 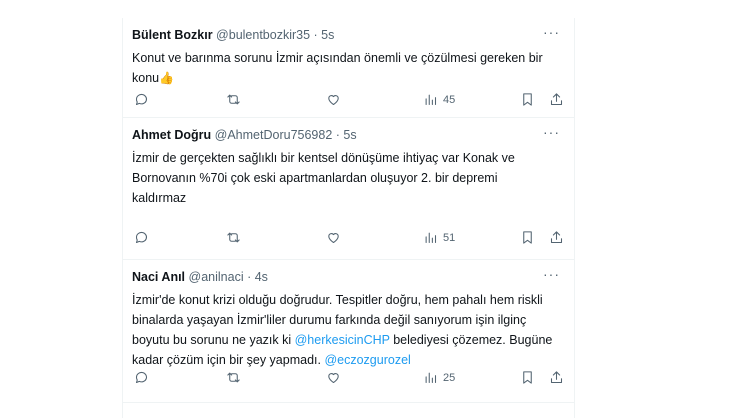 I want to click on views-button: 45, so click(x=439, y=99).